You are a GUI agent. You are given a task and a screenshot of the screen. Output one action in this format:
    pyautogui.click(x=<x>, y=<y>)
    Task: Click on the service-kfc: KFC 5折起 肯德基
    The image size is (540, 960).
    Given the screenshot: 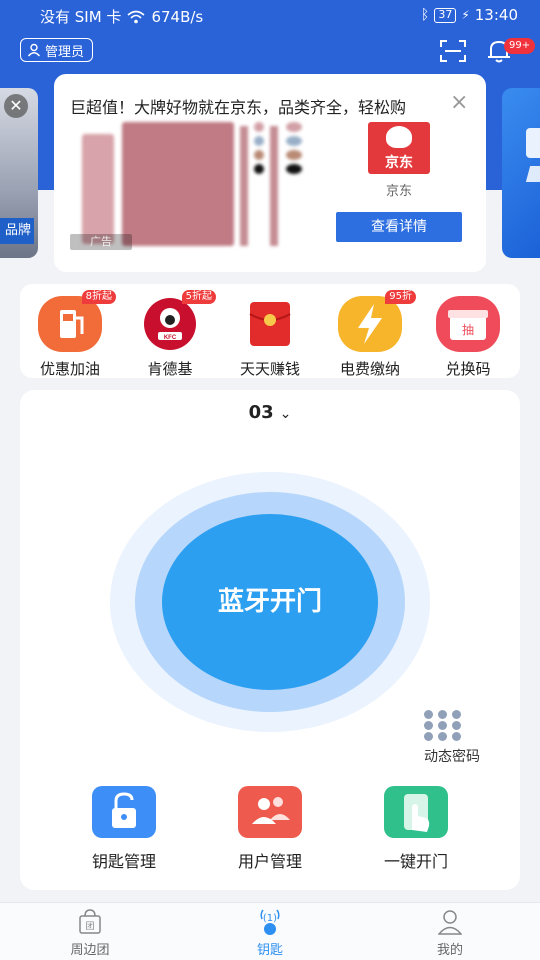 What is the action you would take?
    pyautogui.click(x=170, y=334)
    